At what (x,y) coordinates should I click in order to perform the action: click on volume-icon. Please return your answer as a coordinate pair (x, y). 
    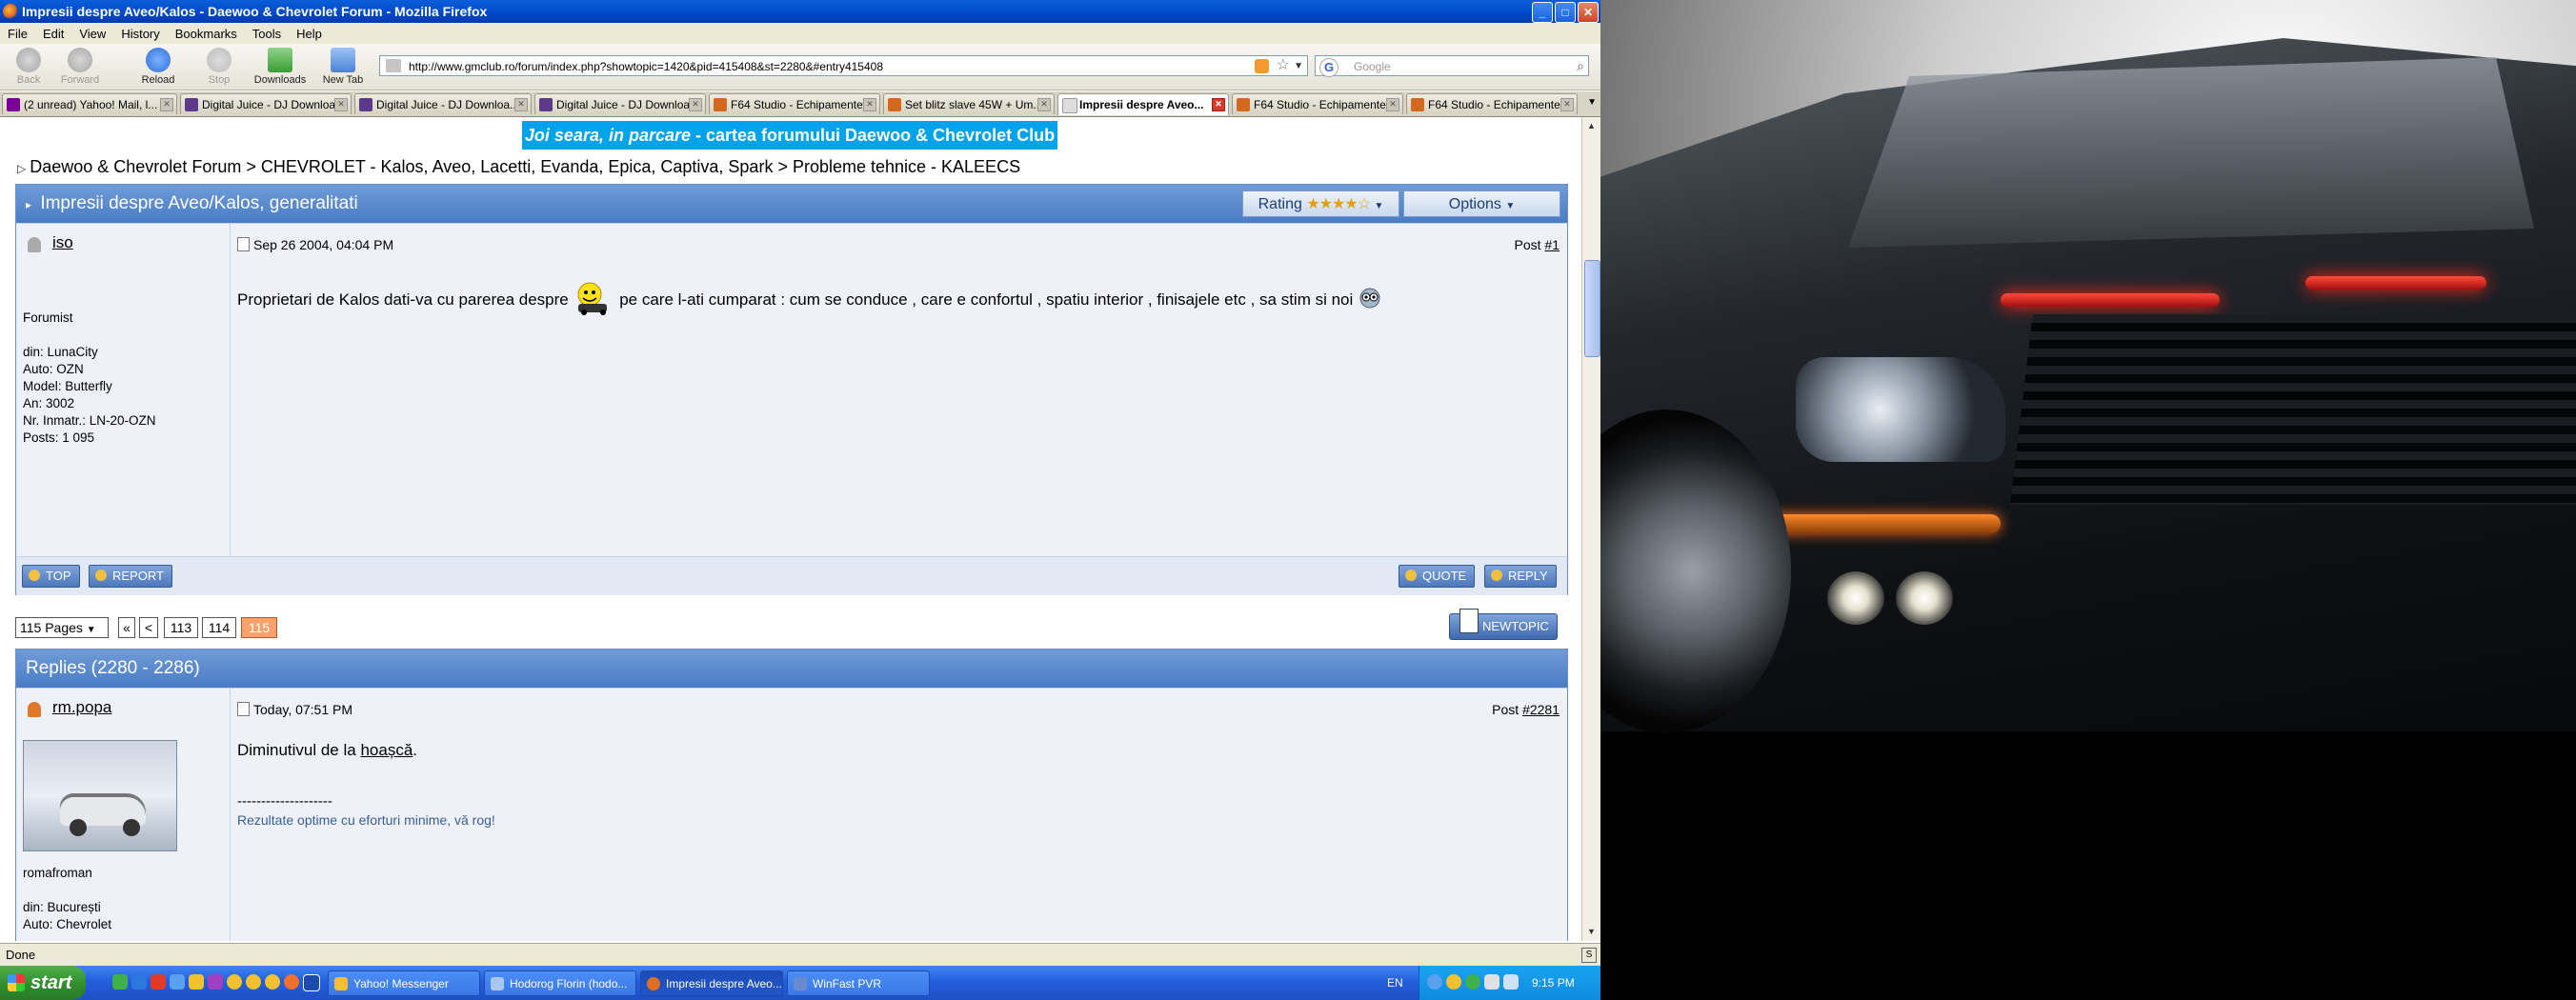
    Looking at the image, I should click on (1511, 982).